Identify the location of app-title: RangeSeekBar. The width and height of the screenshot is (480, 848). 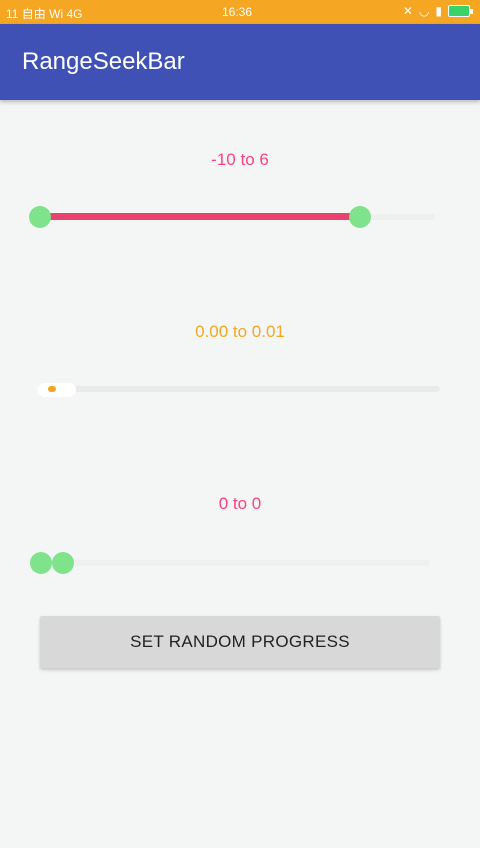
(103, 61).